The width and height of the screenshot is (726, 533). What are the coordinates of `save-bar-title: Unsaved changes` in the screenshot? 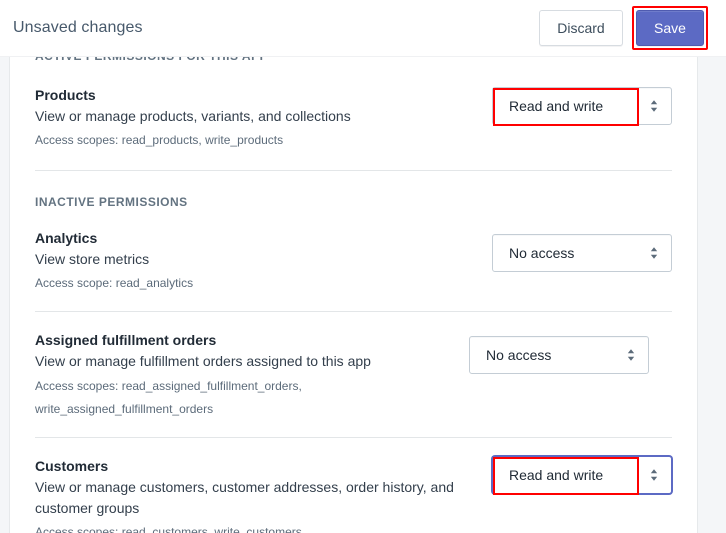 It's located at (78, 27).